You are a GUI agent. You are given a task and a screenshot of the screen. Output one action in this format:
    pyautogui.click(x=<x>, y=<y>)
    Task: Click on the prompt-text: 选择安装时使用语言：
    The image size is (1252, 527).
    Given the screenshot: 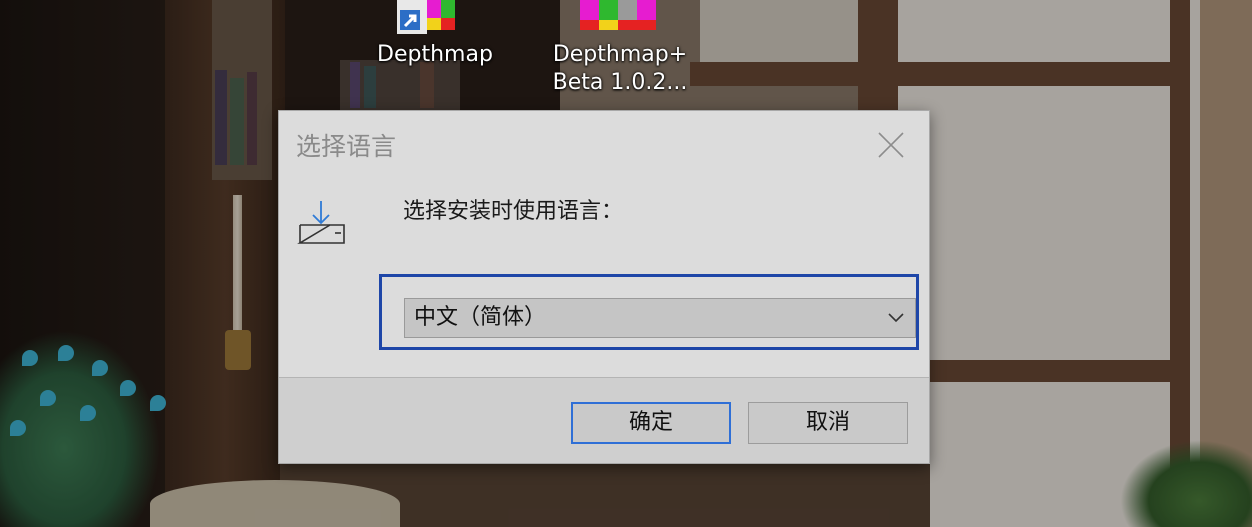 What is the action you would take?
    pyautogui.click(x=513, y=211)
    